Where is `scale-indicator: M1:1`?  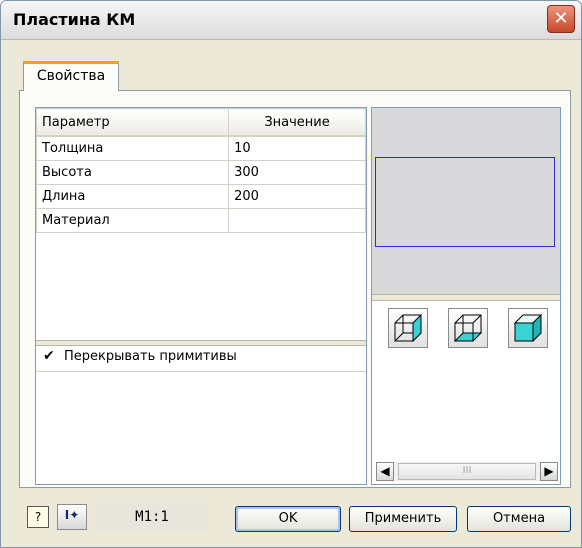
scale-indicator: M1:1 is located at coordinates (152, 517).